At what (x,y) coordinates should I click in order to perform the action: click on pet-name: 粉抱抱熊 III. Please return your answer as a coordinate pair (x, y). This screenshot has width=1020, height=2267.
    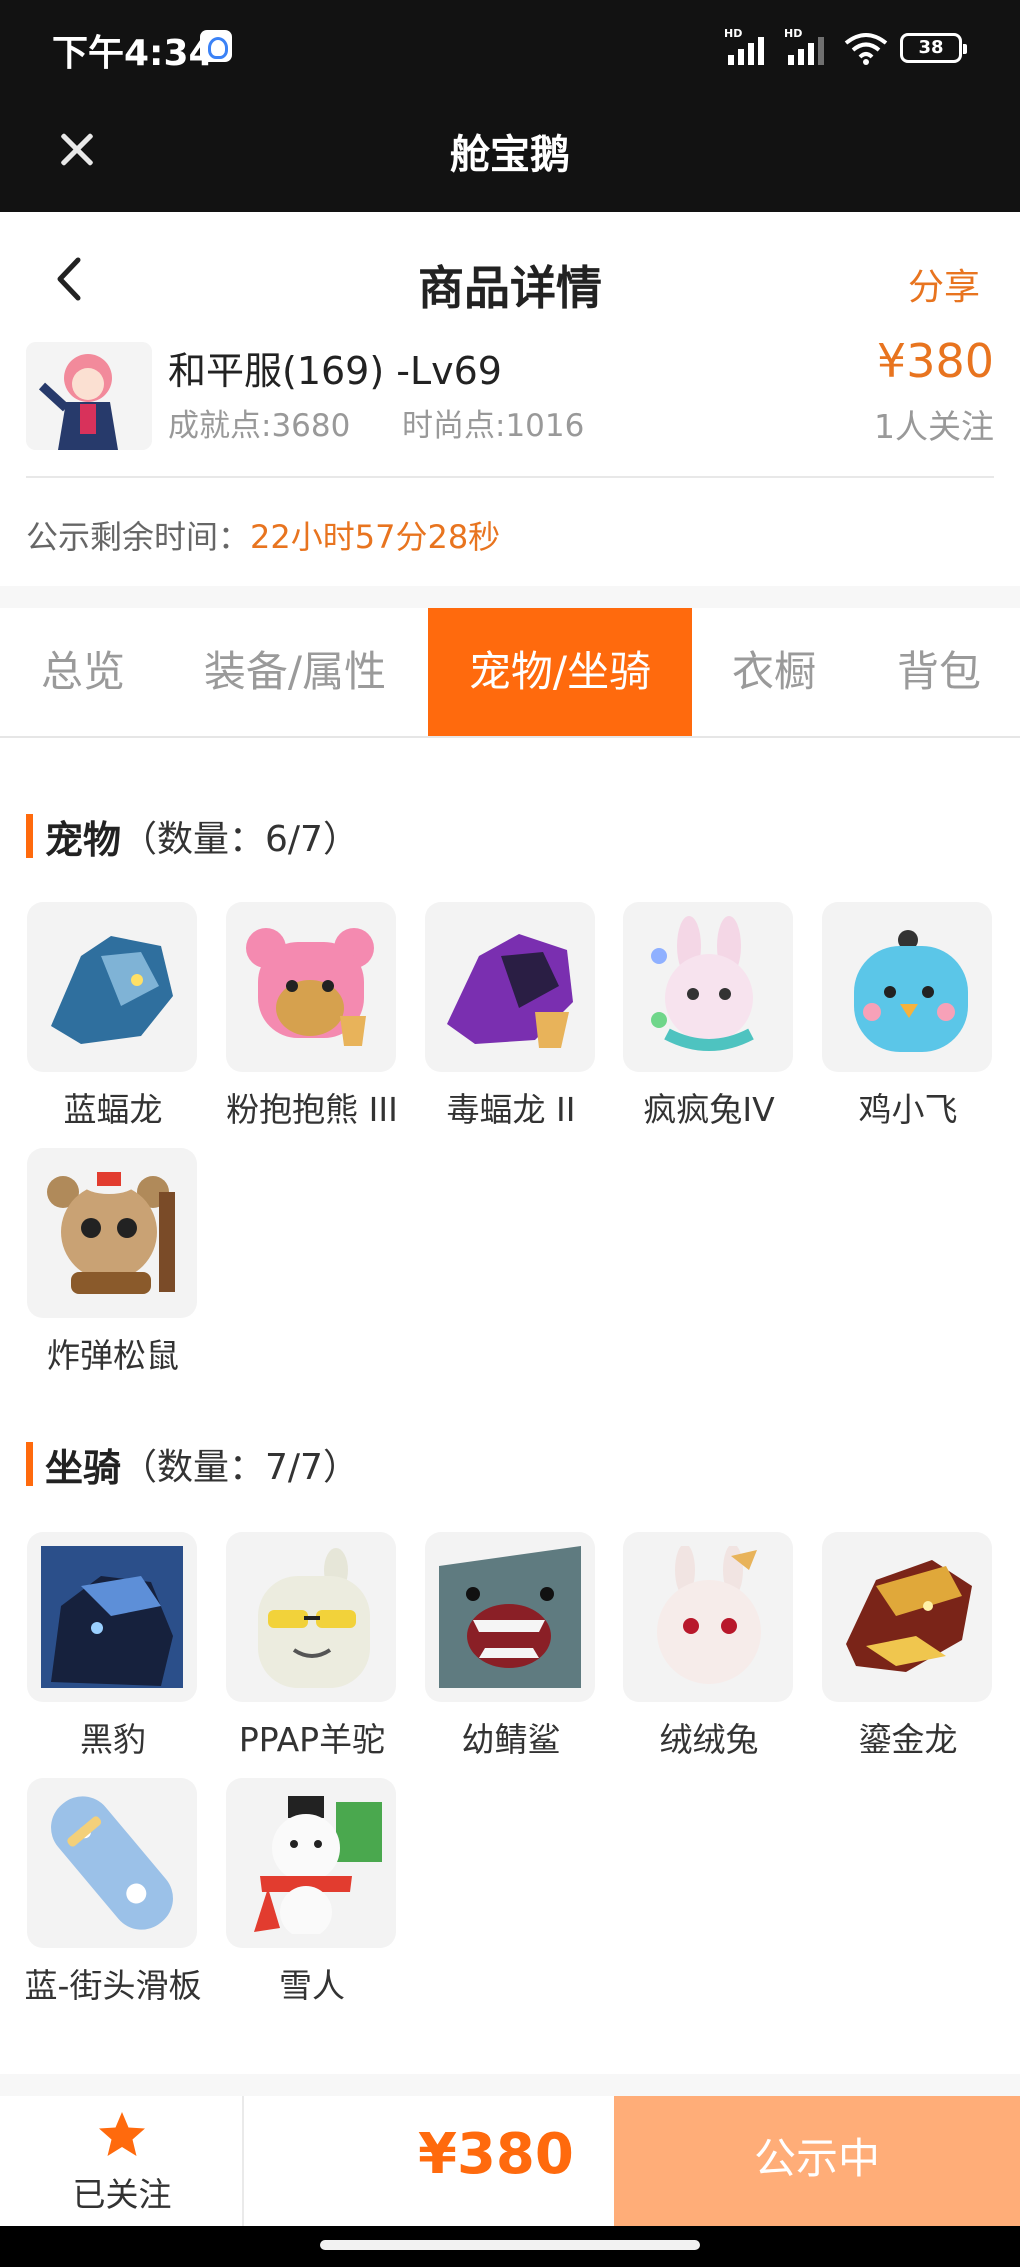
    Looking at the image, I should click on (312, 1109).